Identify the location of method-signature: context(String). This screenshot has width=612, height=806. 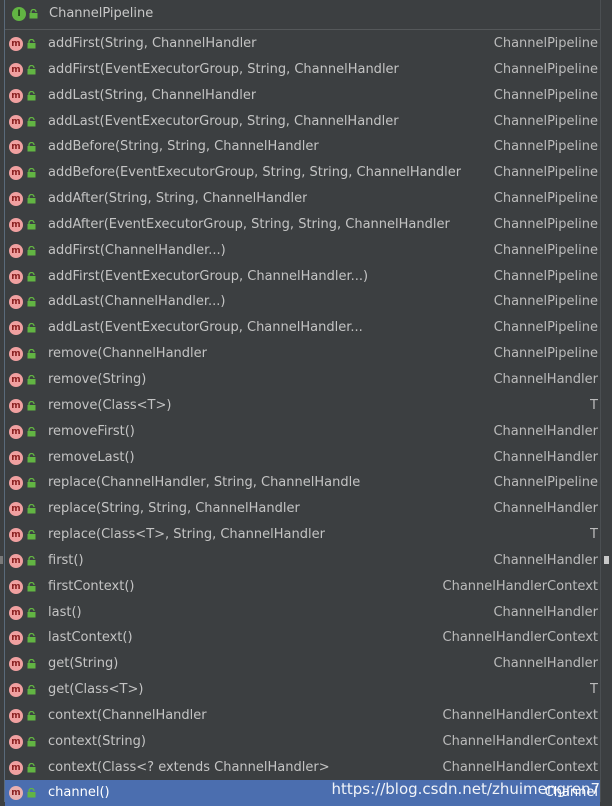
(97, 741).